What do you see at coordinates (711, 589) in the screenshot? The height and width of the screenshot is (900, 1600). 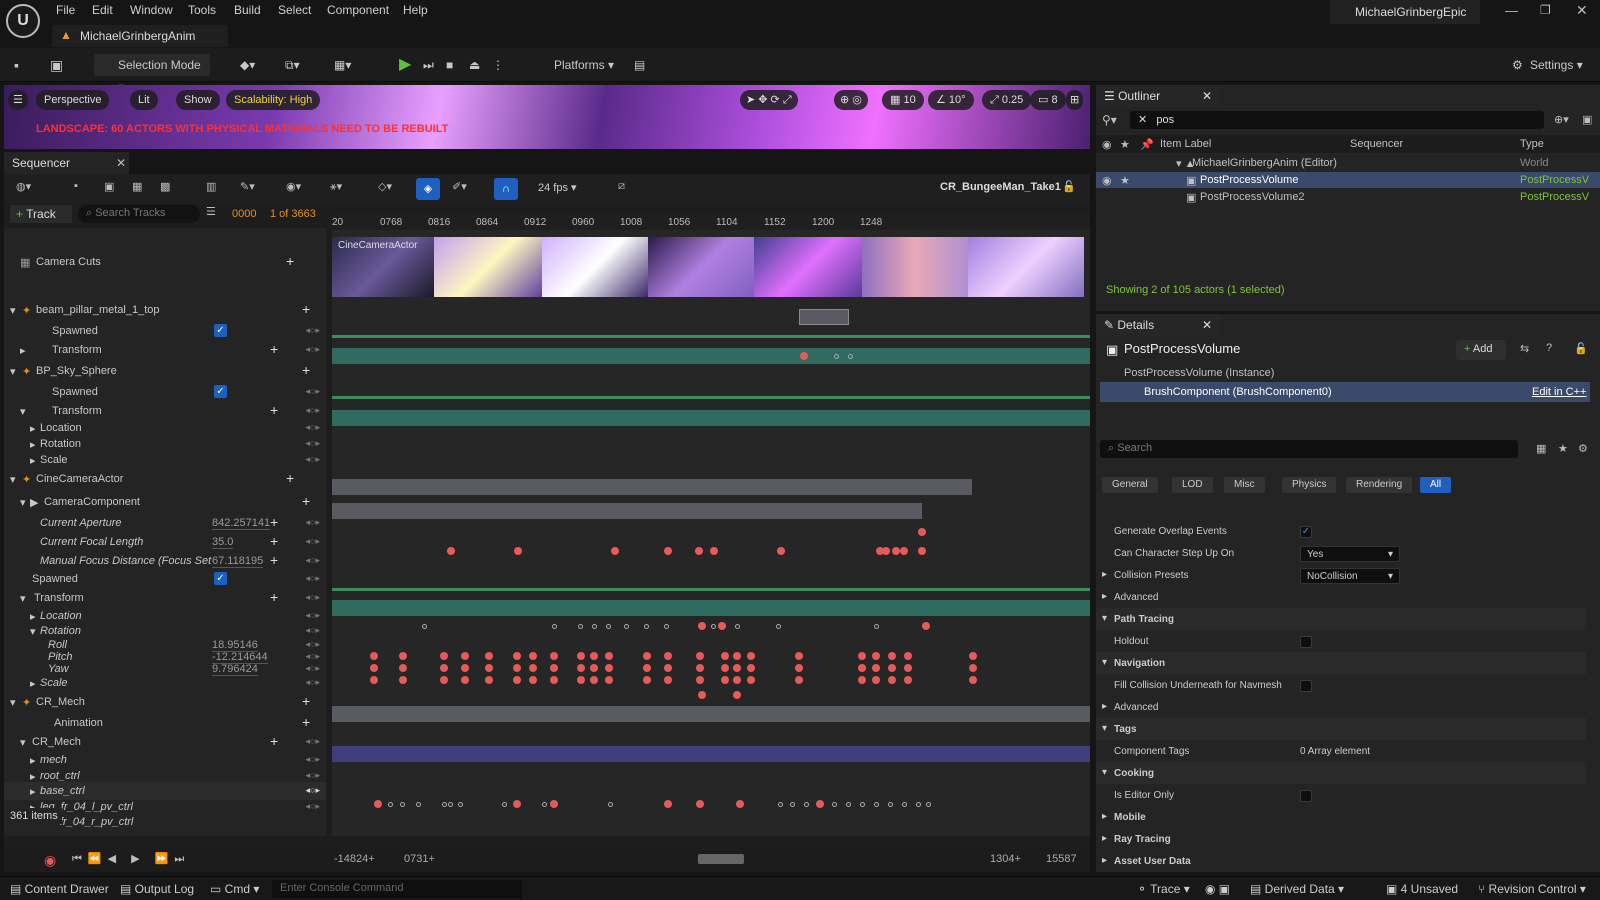 I see `spawned-section` at bounding box center [711, 589].